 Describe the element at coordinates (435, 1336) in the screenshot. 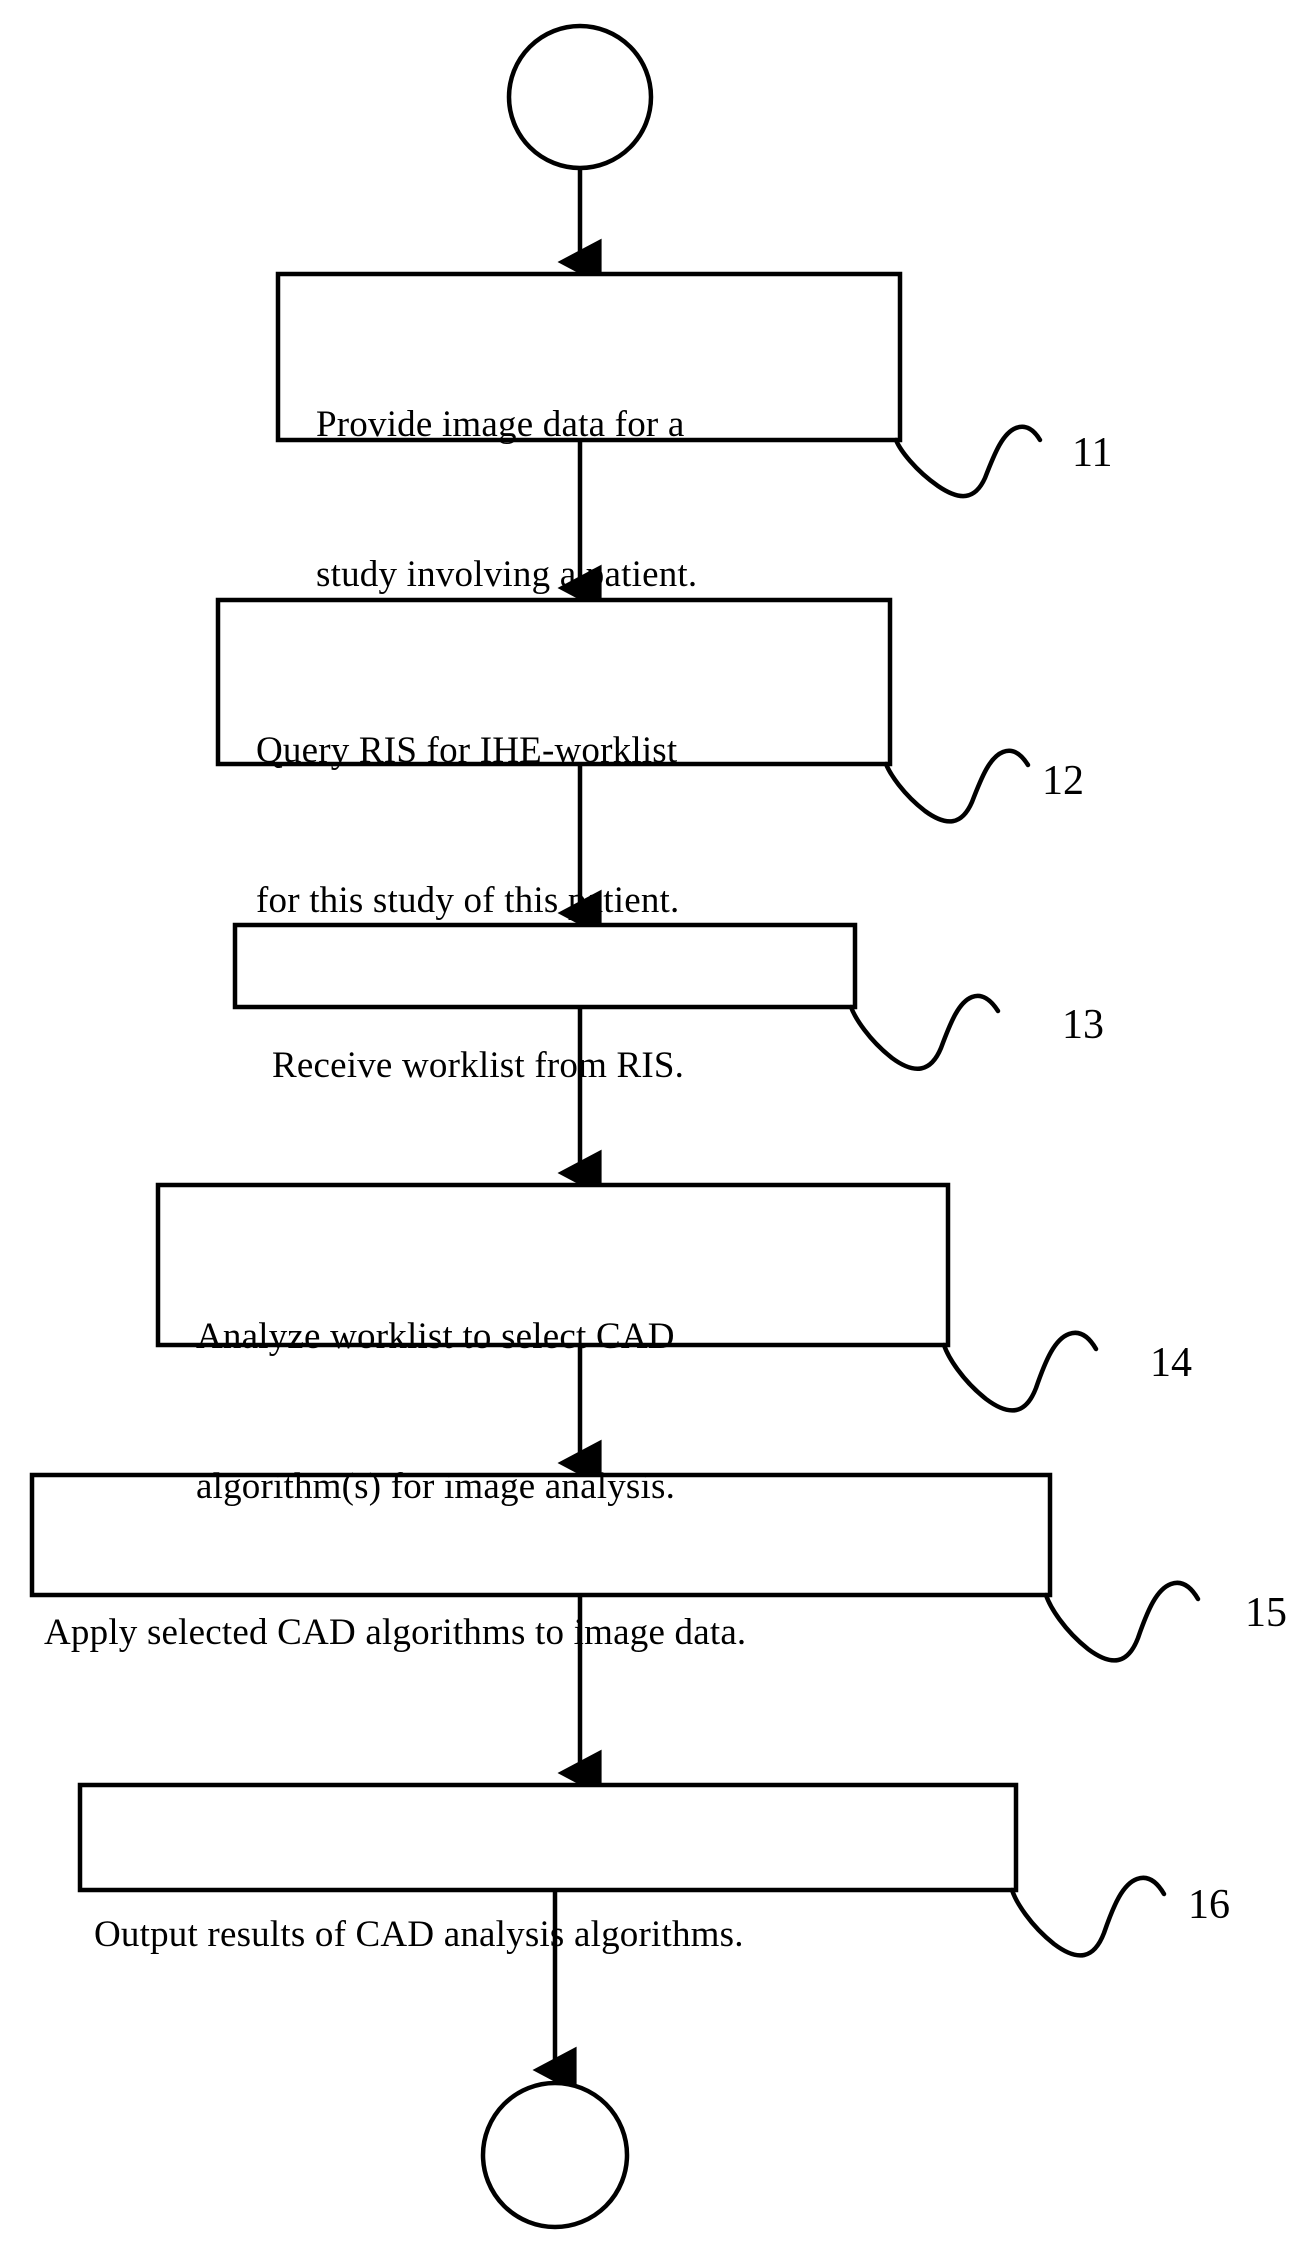

I see `process-box-14-line-1: Analyze worklist to select CAD` at that location.